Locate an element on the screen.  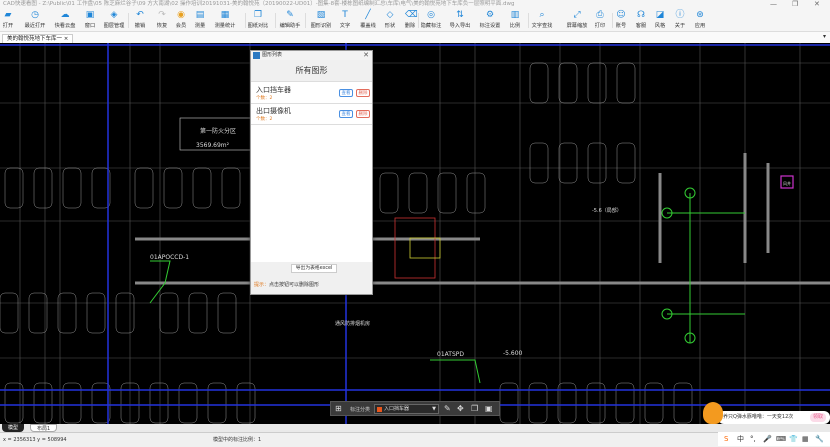
eye-off-icon: ◎ is located at coordinates (431, 15).